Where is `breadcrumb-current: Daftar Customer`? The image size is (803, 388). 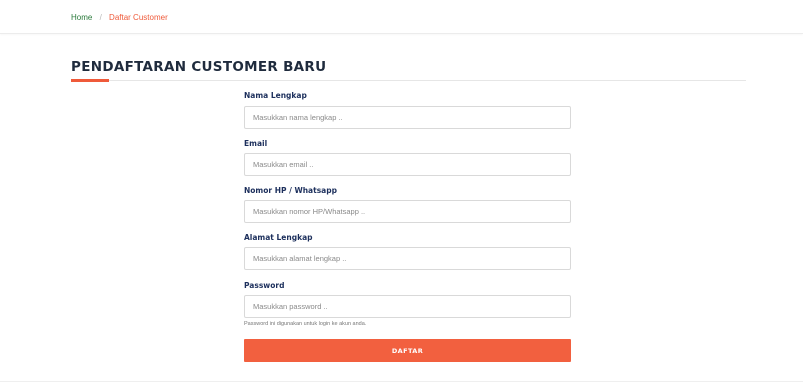
breadcrumb-current: Daftar Customer is located at coordinates (138, 17).